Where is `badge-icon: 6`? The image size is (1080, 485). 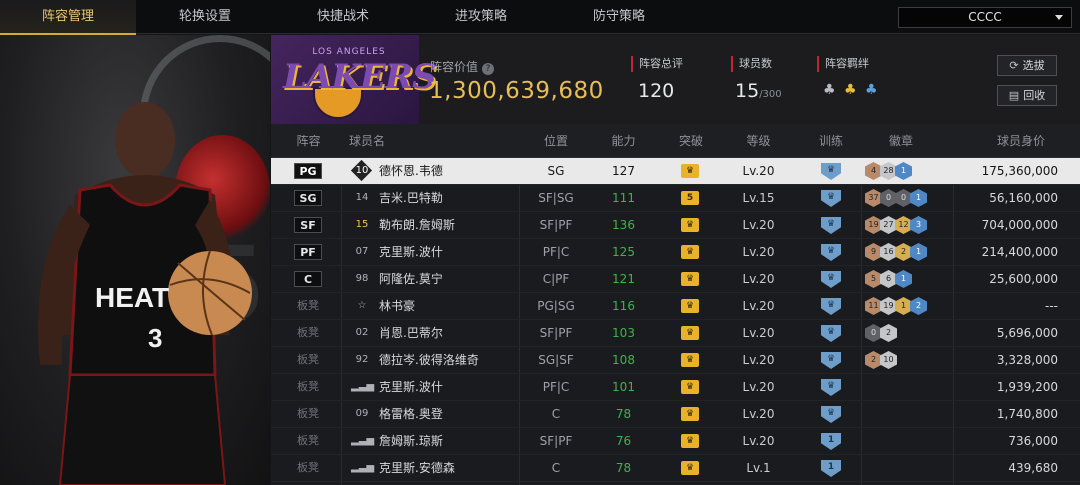 badge-icon: 6 is located at coordinates (888, 279).